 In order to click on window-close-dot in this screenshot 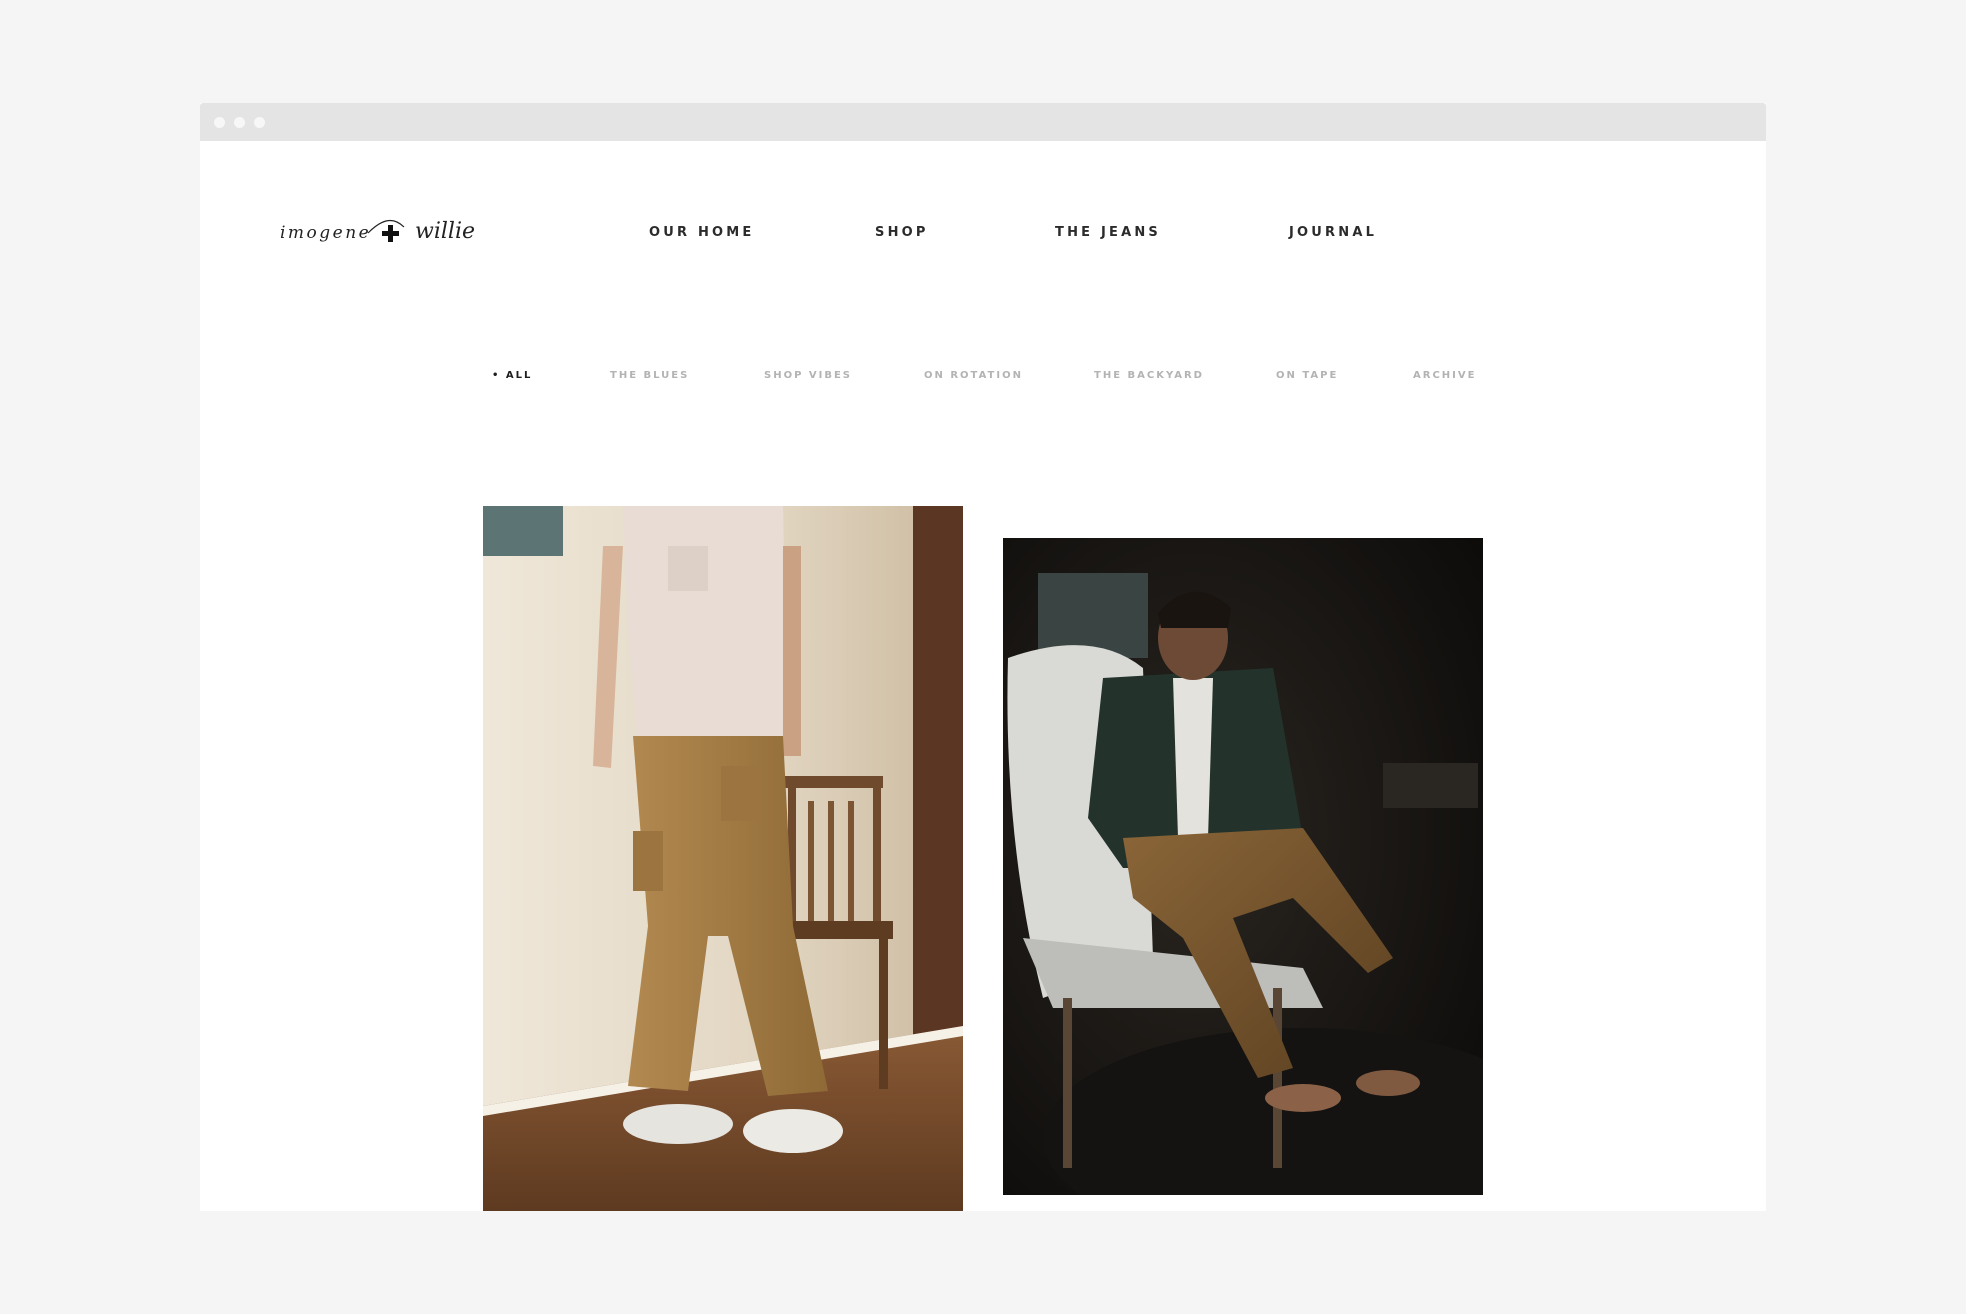, I will do `click(219, 122)`.